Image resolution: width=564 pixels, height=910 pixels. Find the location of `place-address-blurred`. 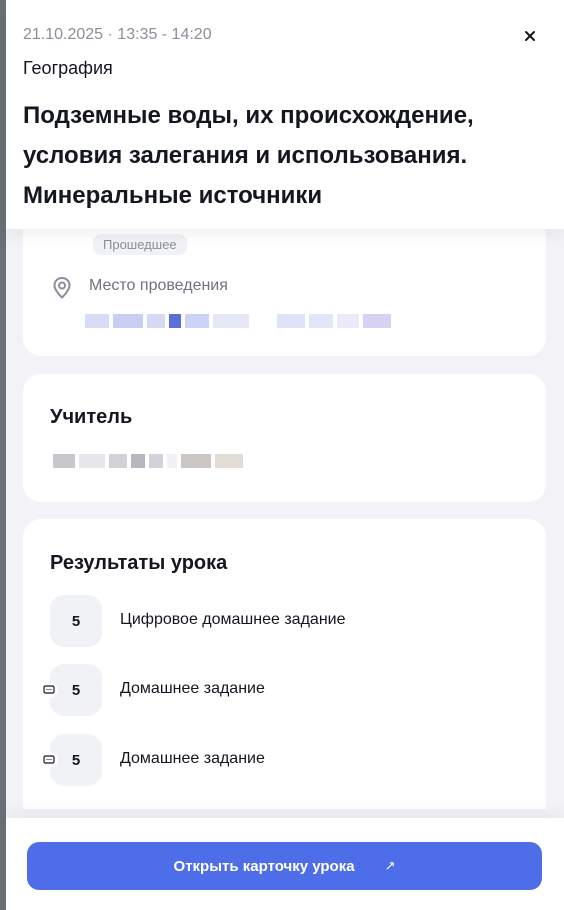

place-address-blurred is located at coordinates (238, 321).